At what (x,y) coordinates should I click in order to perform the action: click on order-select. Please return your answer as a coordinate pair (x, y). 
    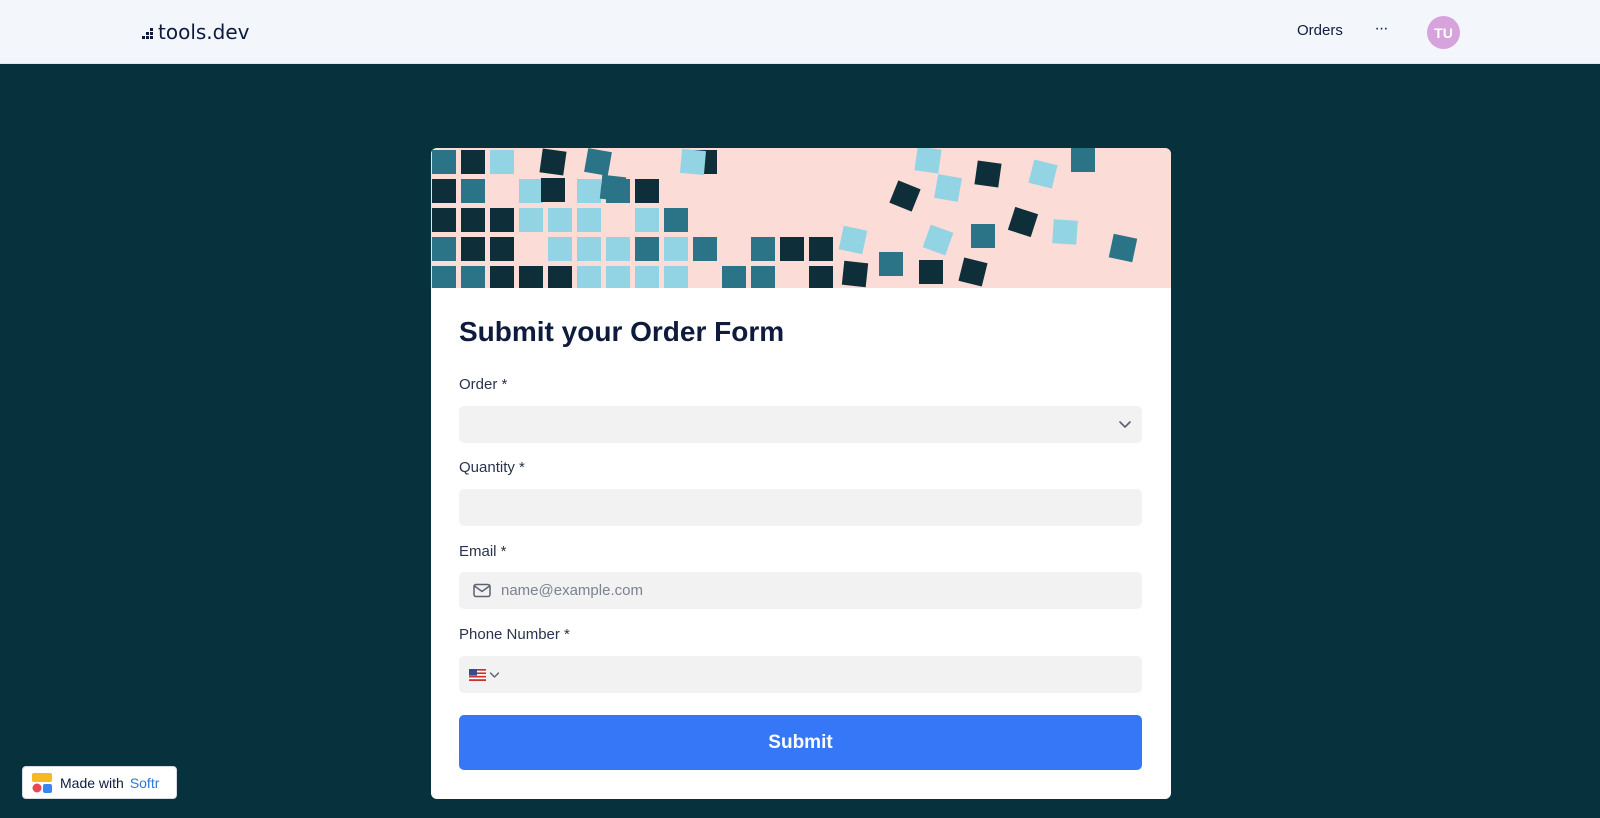
    Looking at the image, I should click on (800, 424).